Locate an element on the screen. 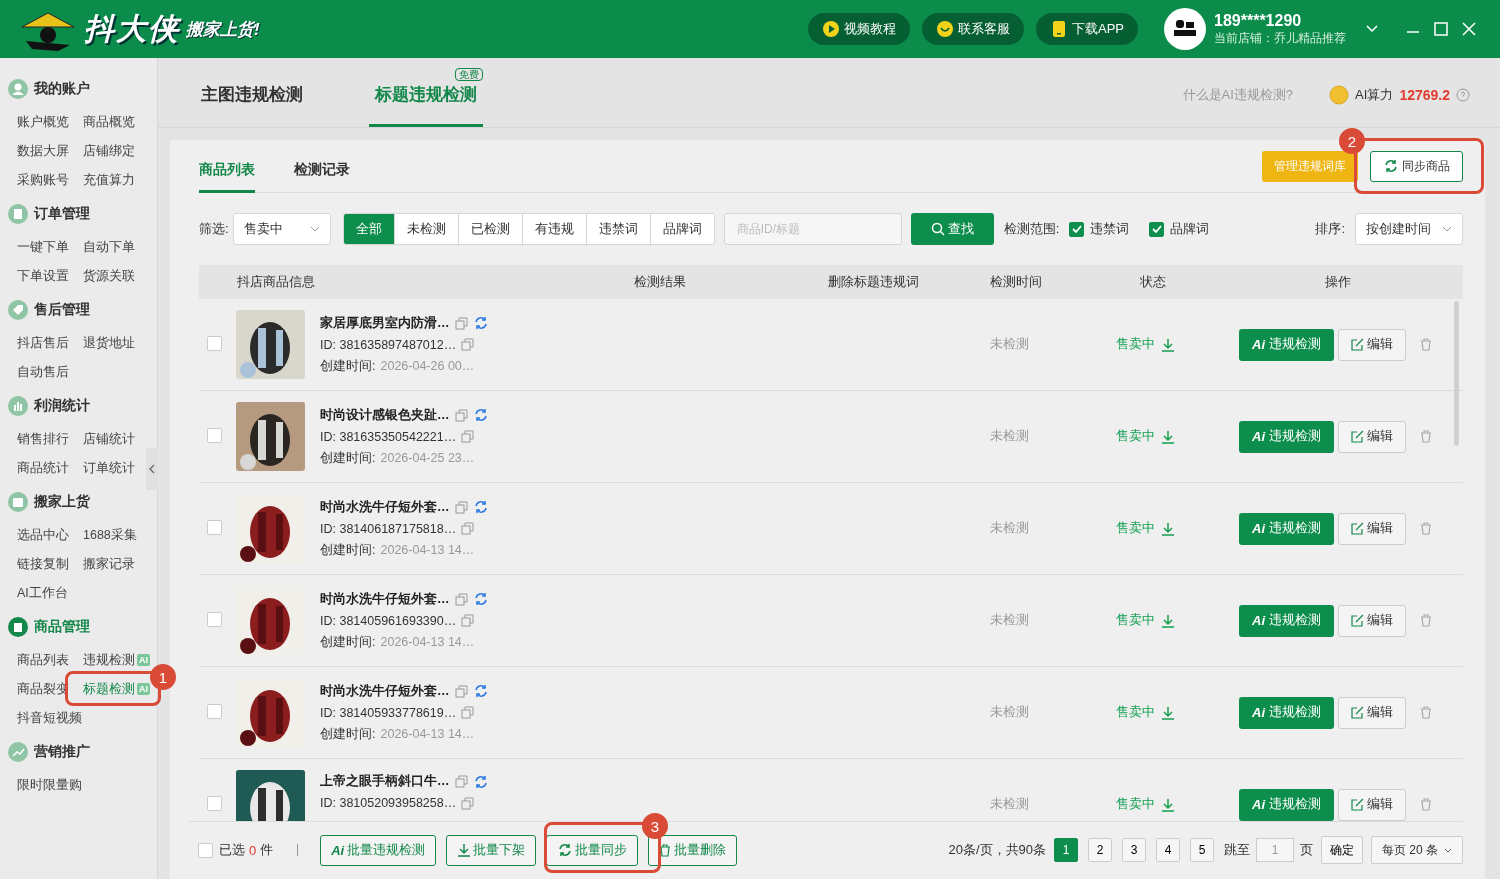  sidebar-item: 限时限量购 is located at coordinates (49, 785).